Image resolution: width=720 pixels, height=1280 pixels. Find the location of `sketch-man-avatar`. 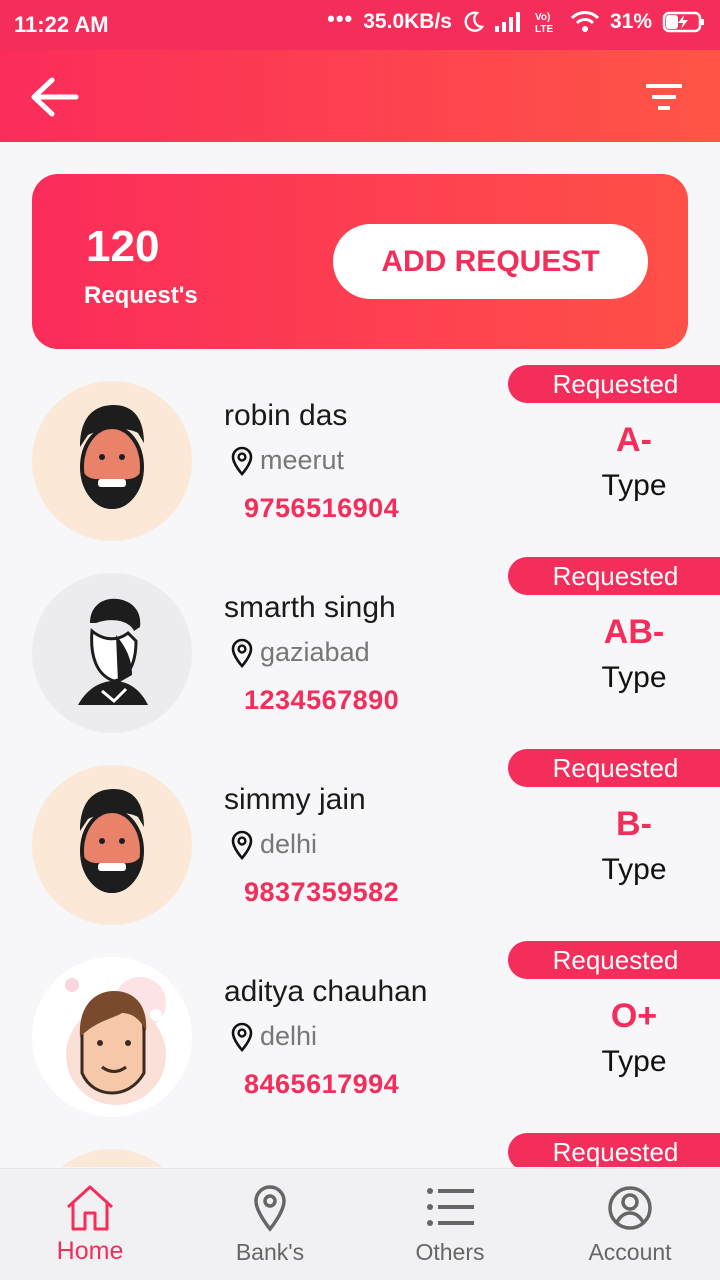

sketch-man-avatar is located at coordinates (112, 653).